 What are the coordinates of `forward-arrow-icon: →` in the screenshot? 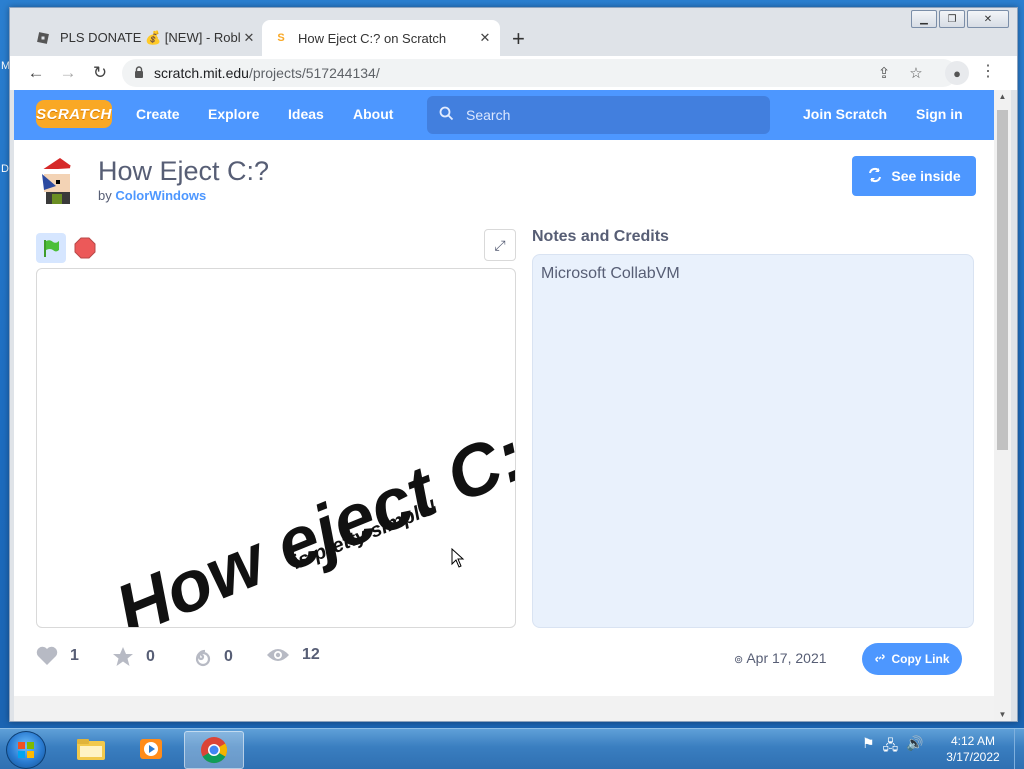 It's located at (68, 73).